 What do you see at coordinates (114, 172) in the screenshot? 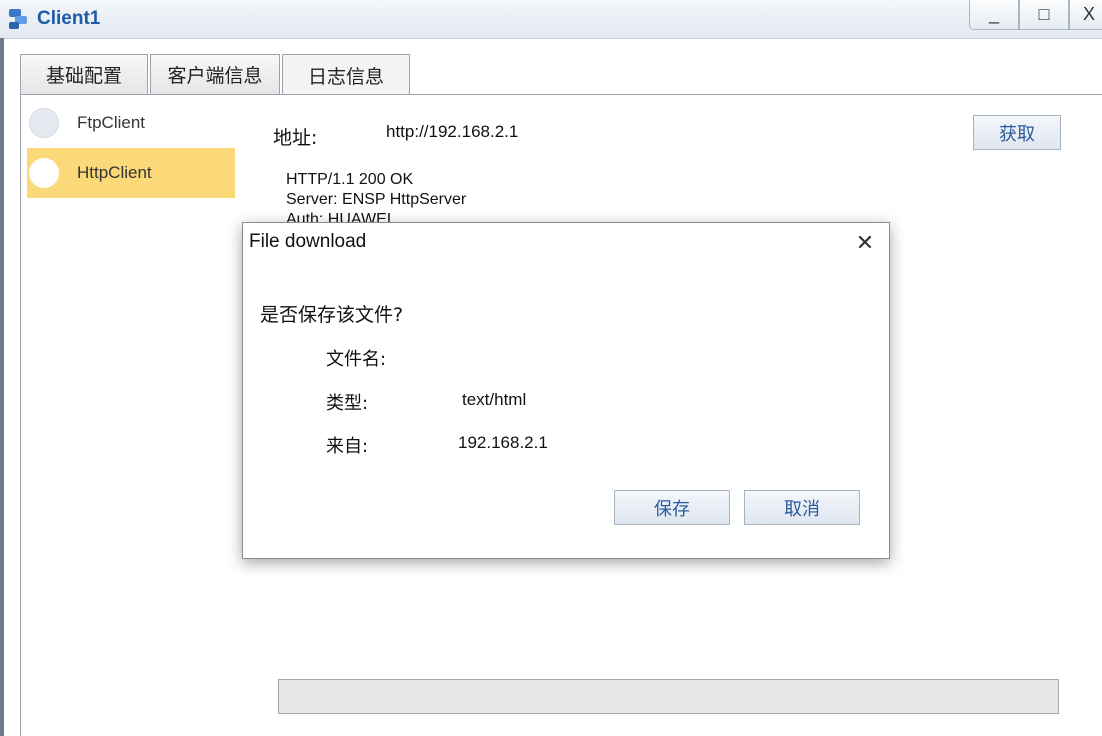
I see `sidebar-item-label: HttpClient` at bounding box center [114, 172].